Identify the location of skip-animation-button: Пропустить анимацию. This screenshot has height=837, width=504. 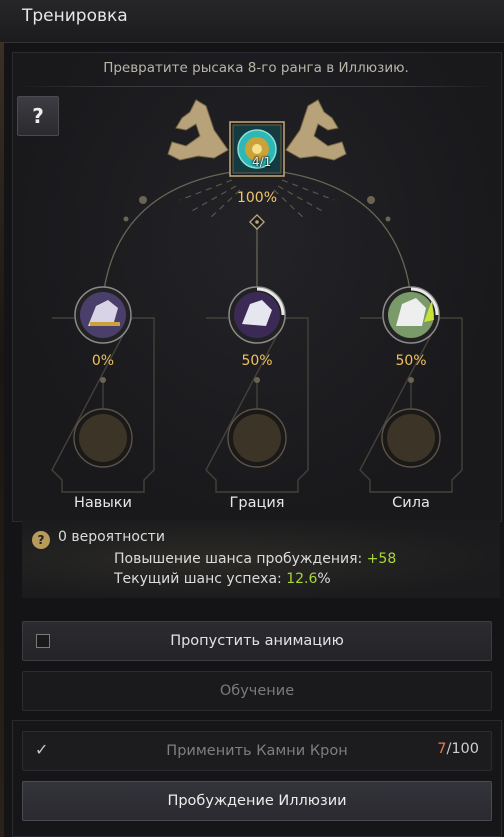
(257, 641).